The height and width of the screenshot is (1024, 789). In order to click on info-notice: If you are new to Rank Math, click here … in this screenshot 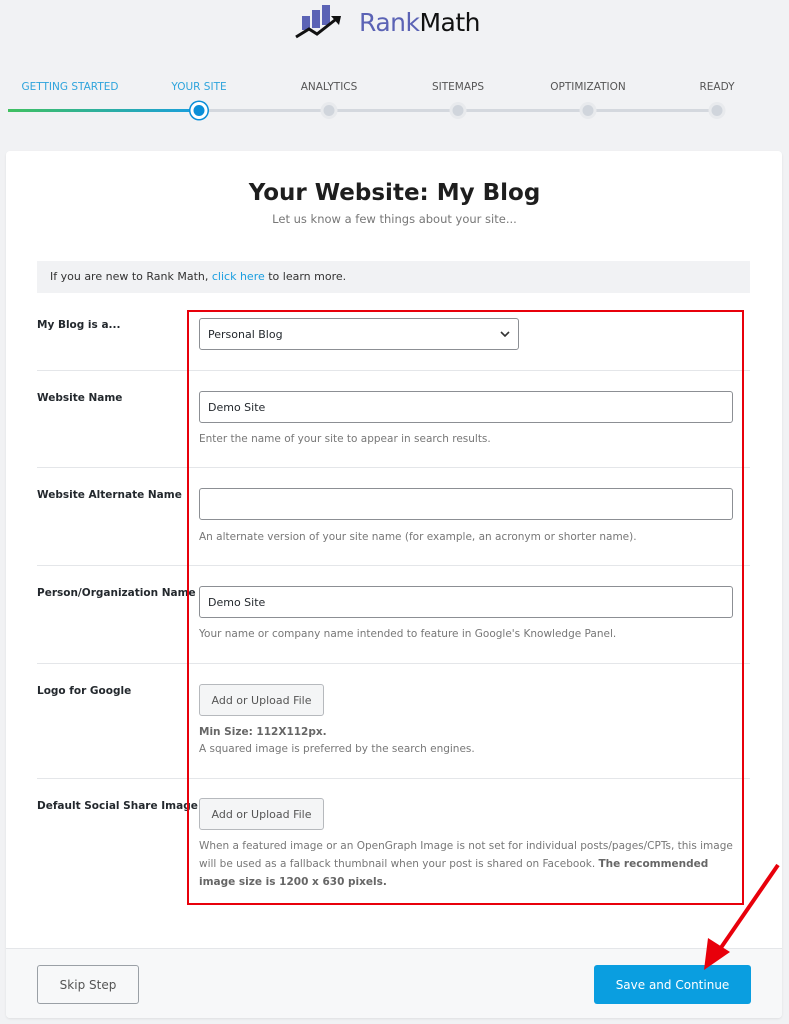, I will do `click(393, 277)`.